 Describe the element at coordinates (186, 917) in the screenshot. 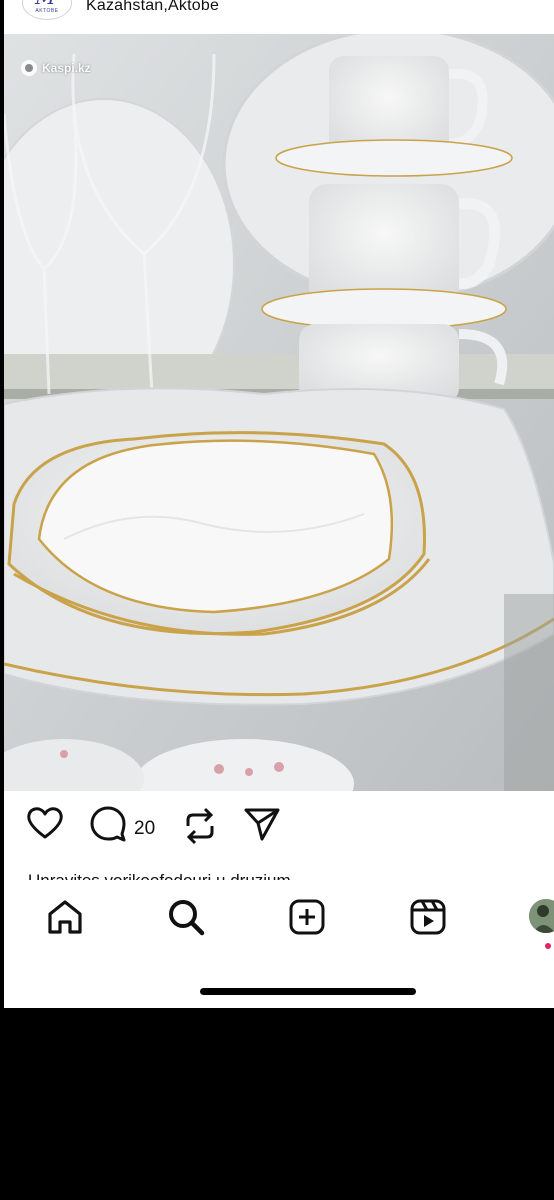

I see `search-icon` at that location.